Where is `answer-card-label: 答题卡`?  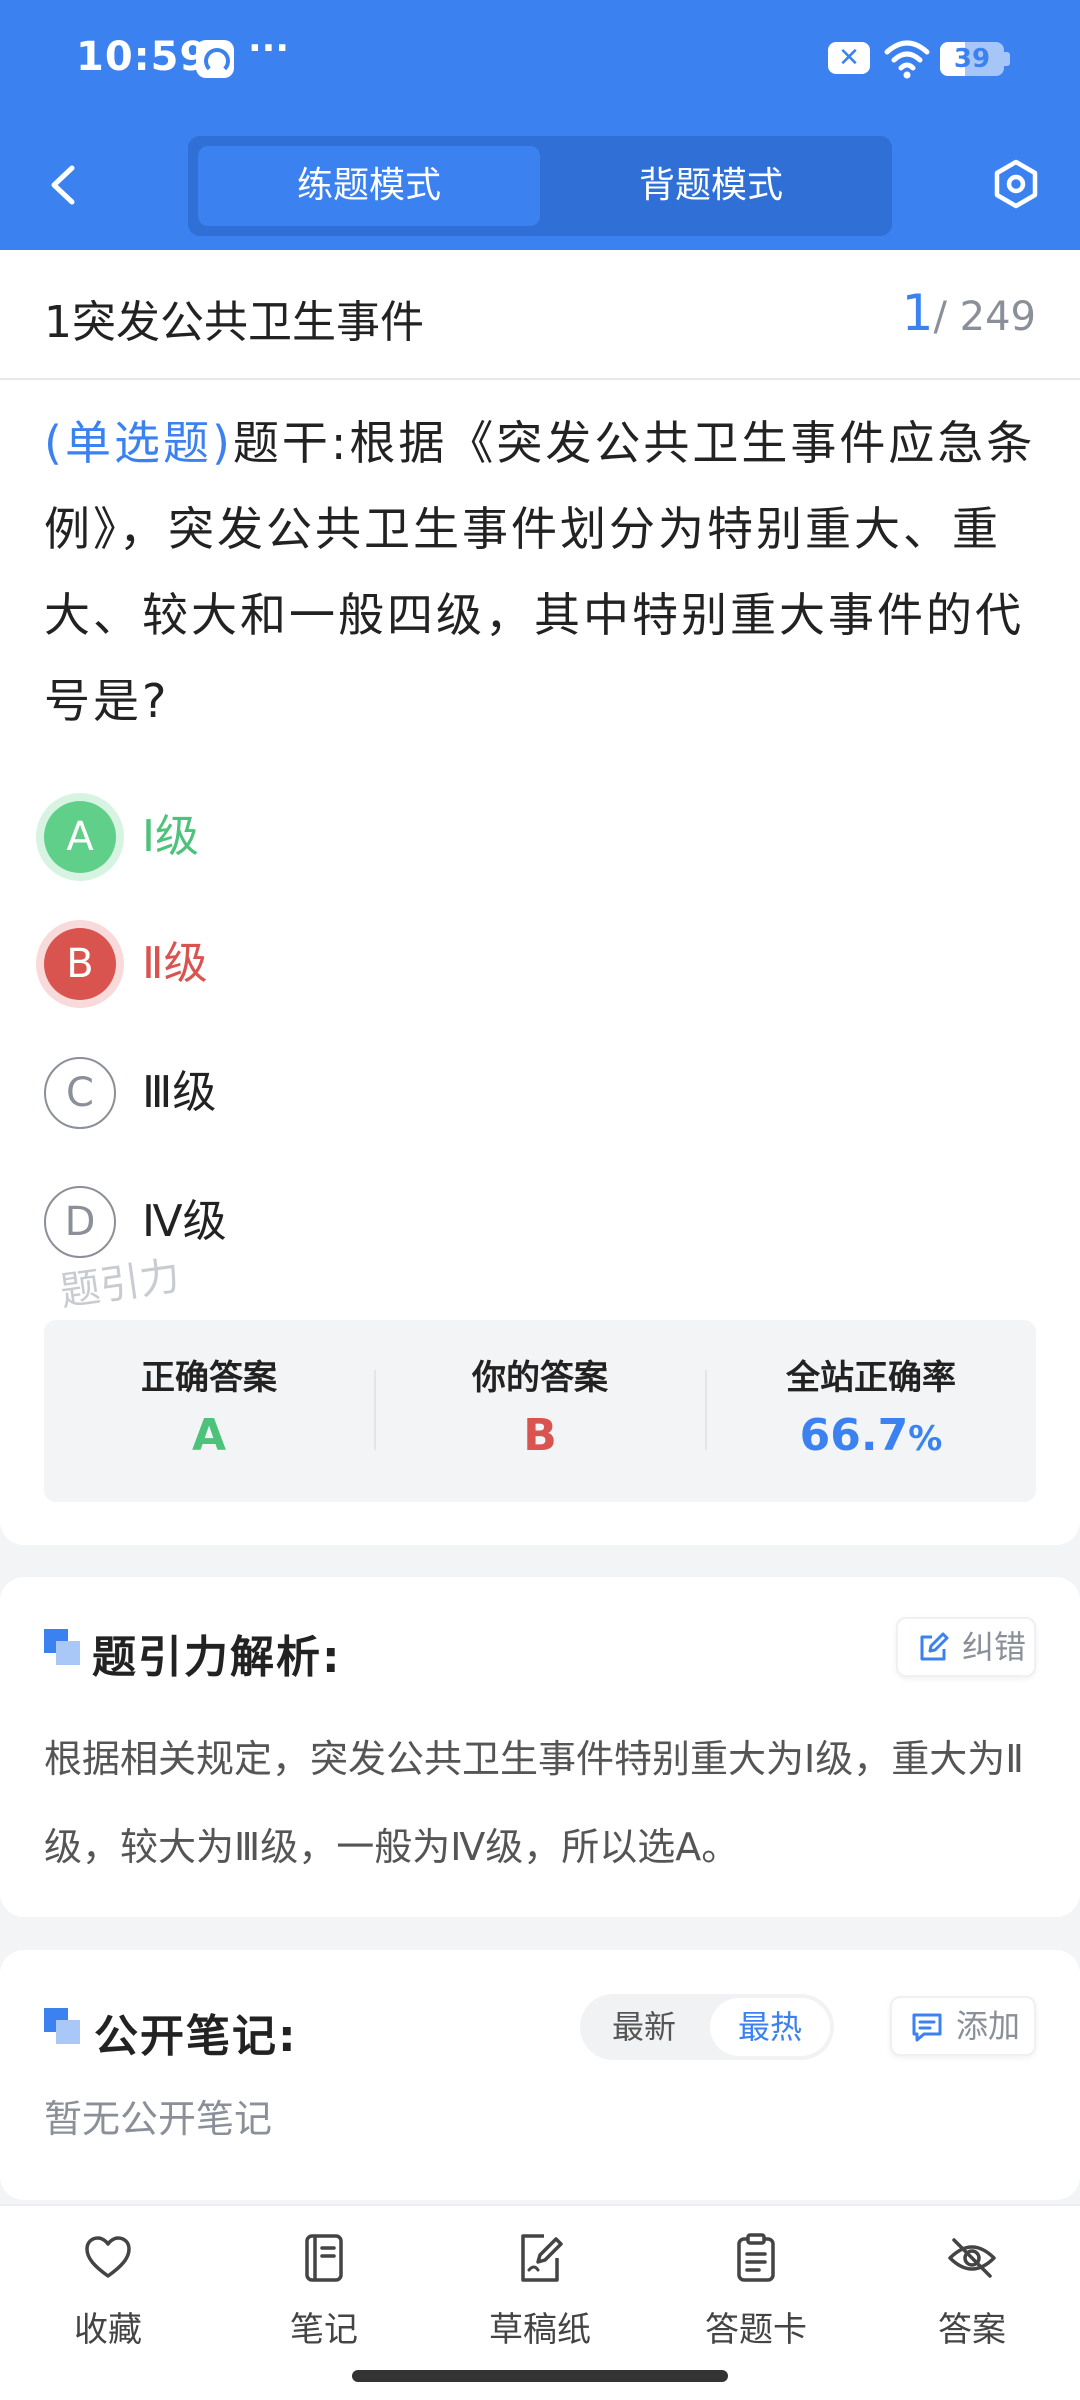
answer-card-label: 答题卡 is located at coordinates (756, 2330).